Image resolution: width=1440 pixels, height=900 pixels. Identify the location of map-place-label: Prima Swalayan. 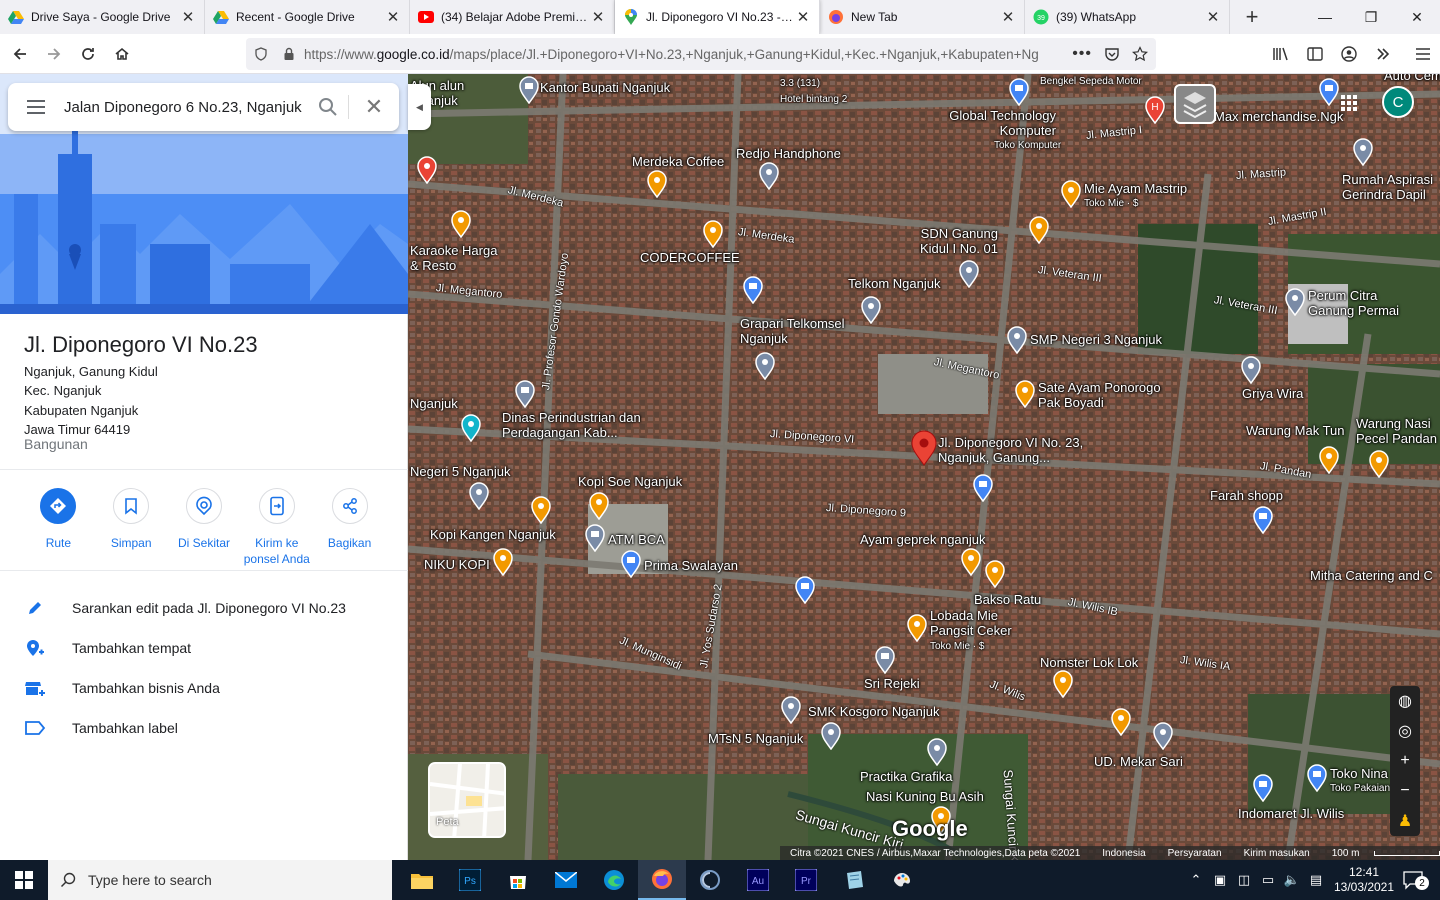
(691, 565).